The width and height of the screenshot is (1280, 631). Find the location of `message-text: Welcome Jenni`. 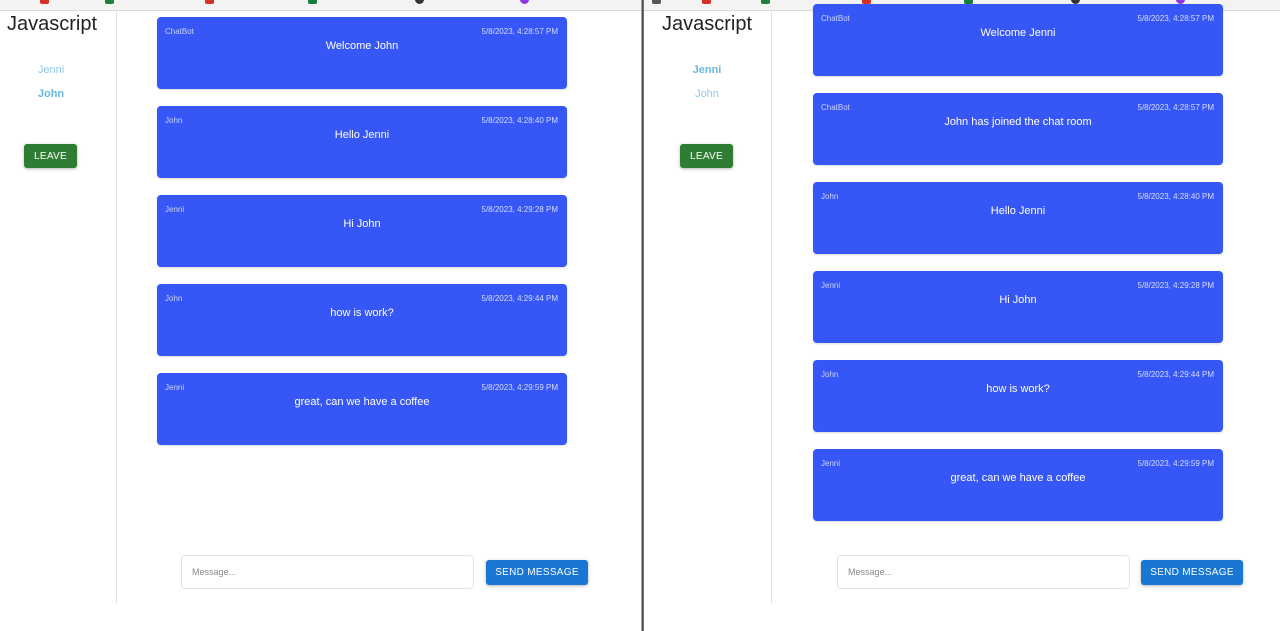

message-text: Welcome Jenni is located at coordinates (1018, 33).